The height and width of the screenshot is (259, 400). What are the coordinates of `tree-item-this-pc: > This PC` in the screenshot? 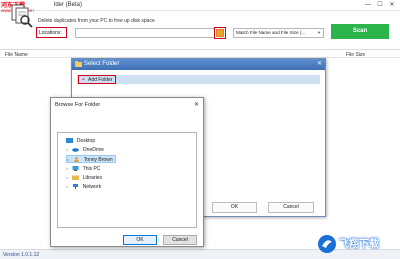 It's located at (83, 169).